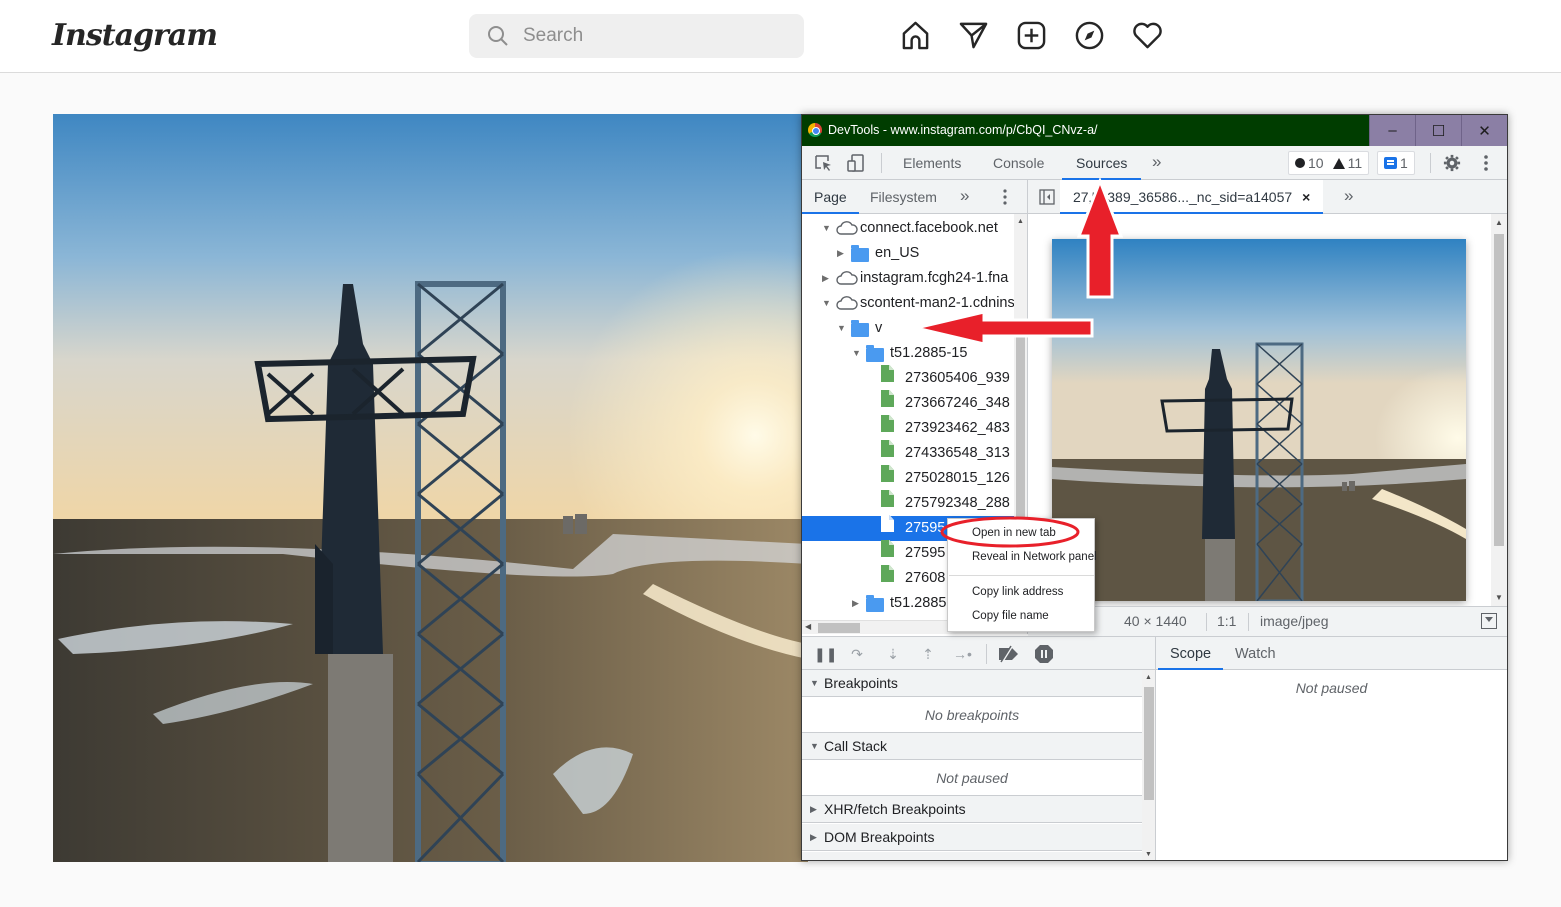  Describe the element at coordinates (908, 303) in the screenshot. I see `tree-item-domain: ▼ scontent-man2-1.cdninstagram` at that location.